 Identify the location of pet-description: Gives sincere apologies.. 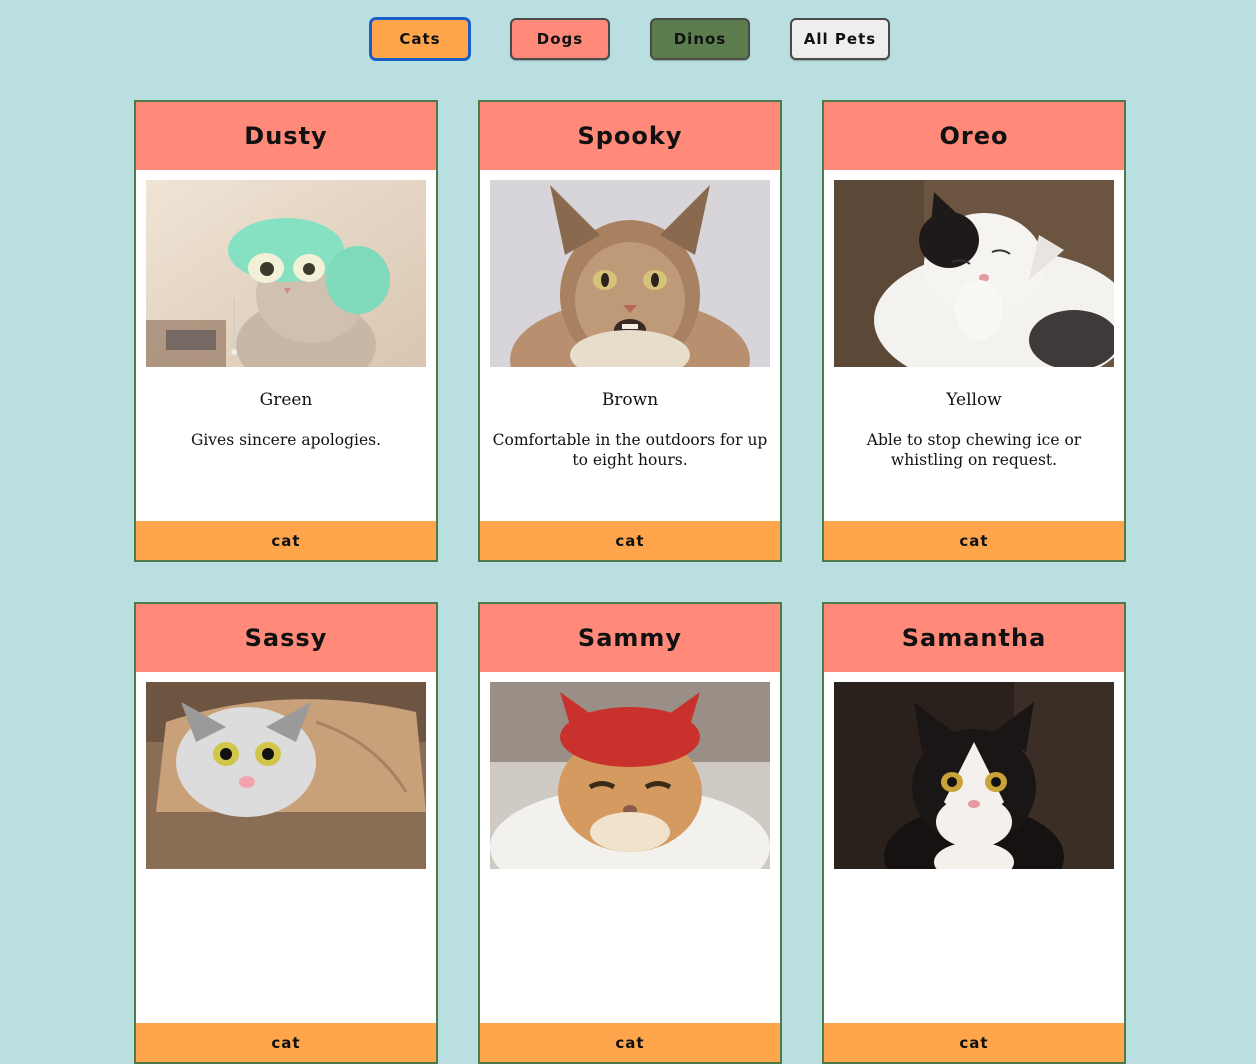
(286, 440).